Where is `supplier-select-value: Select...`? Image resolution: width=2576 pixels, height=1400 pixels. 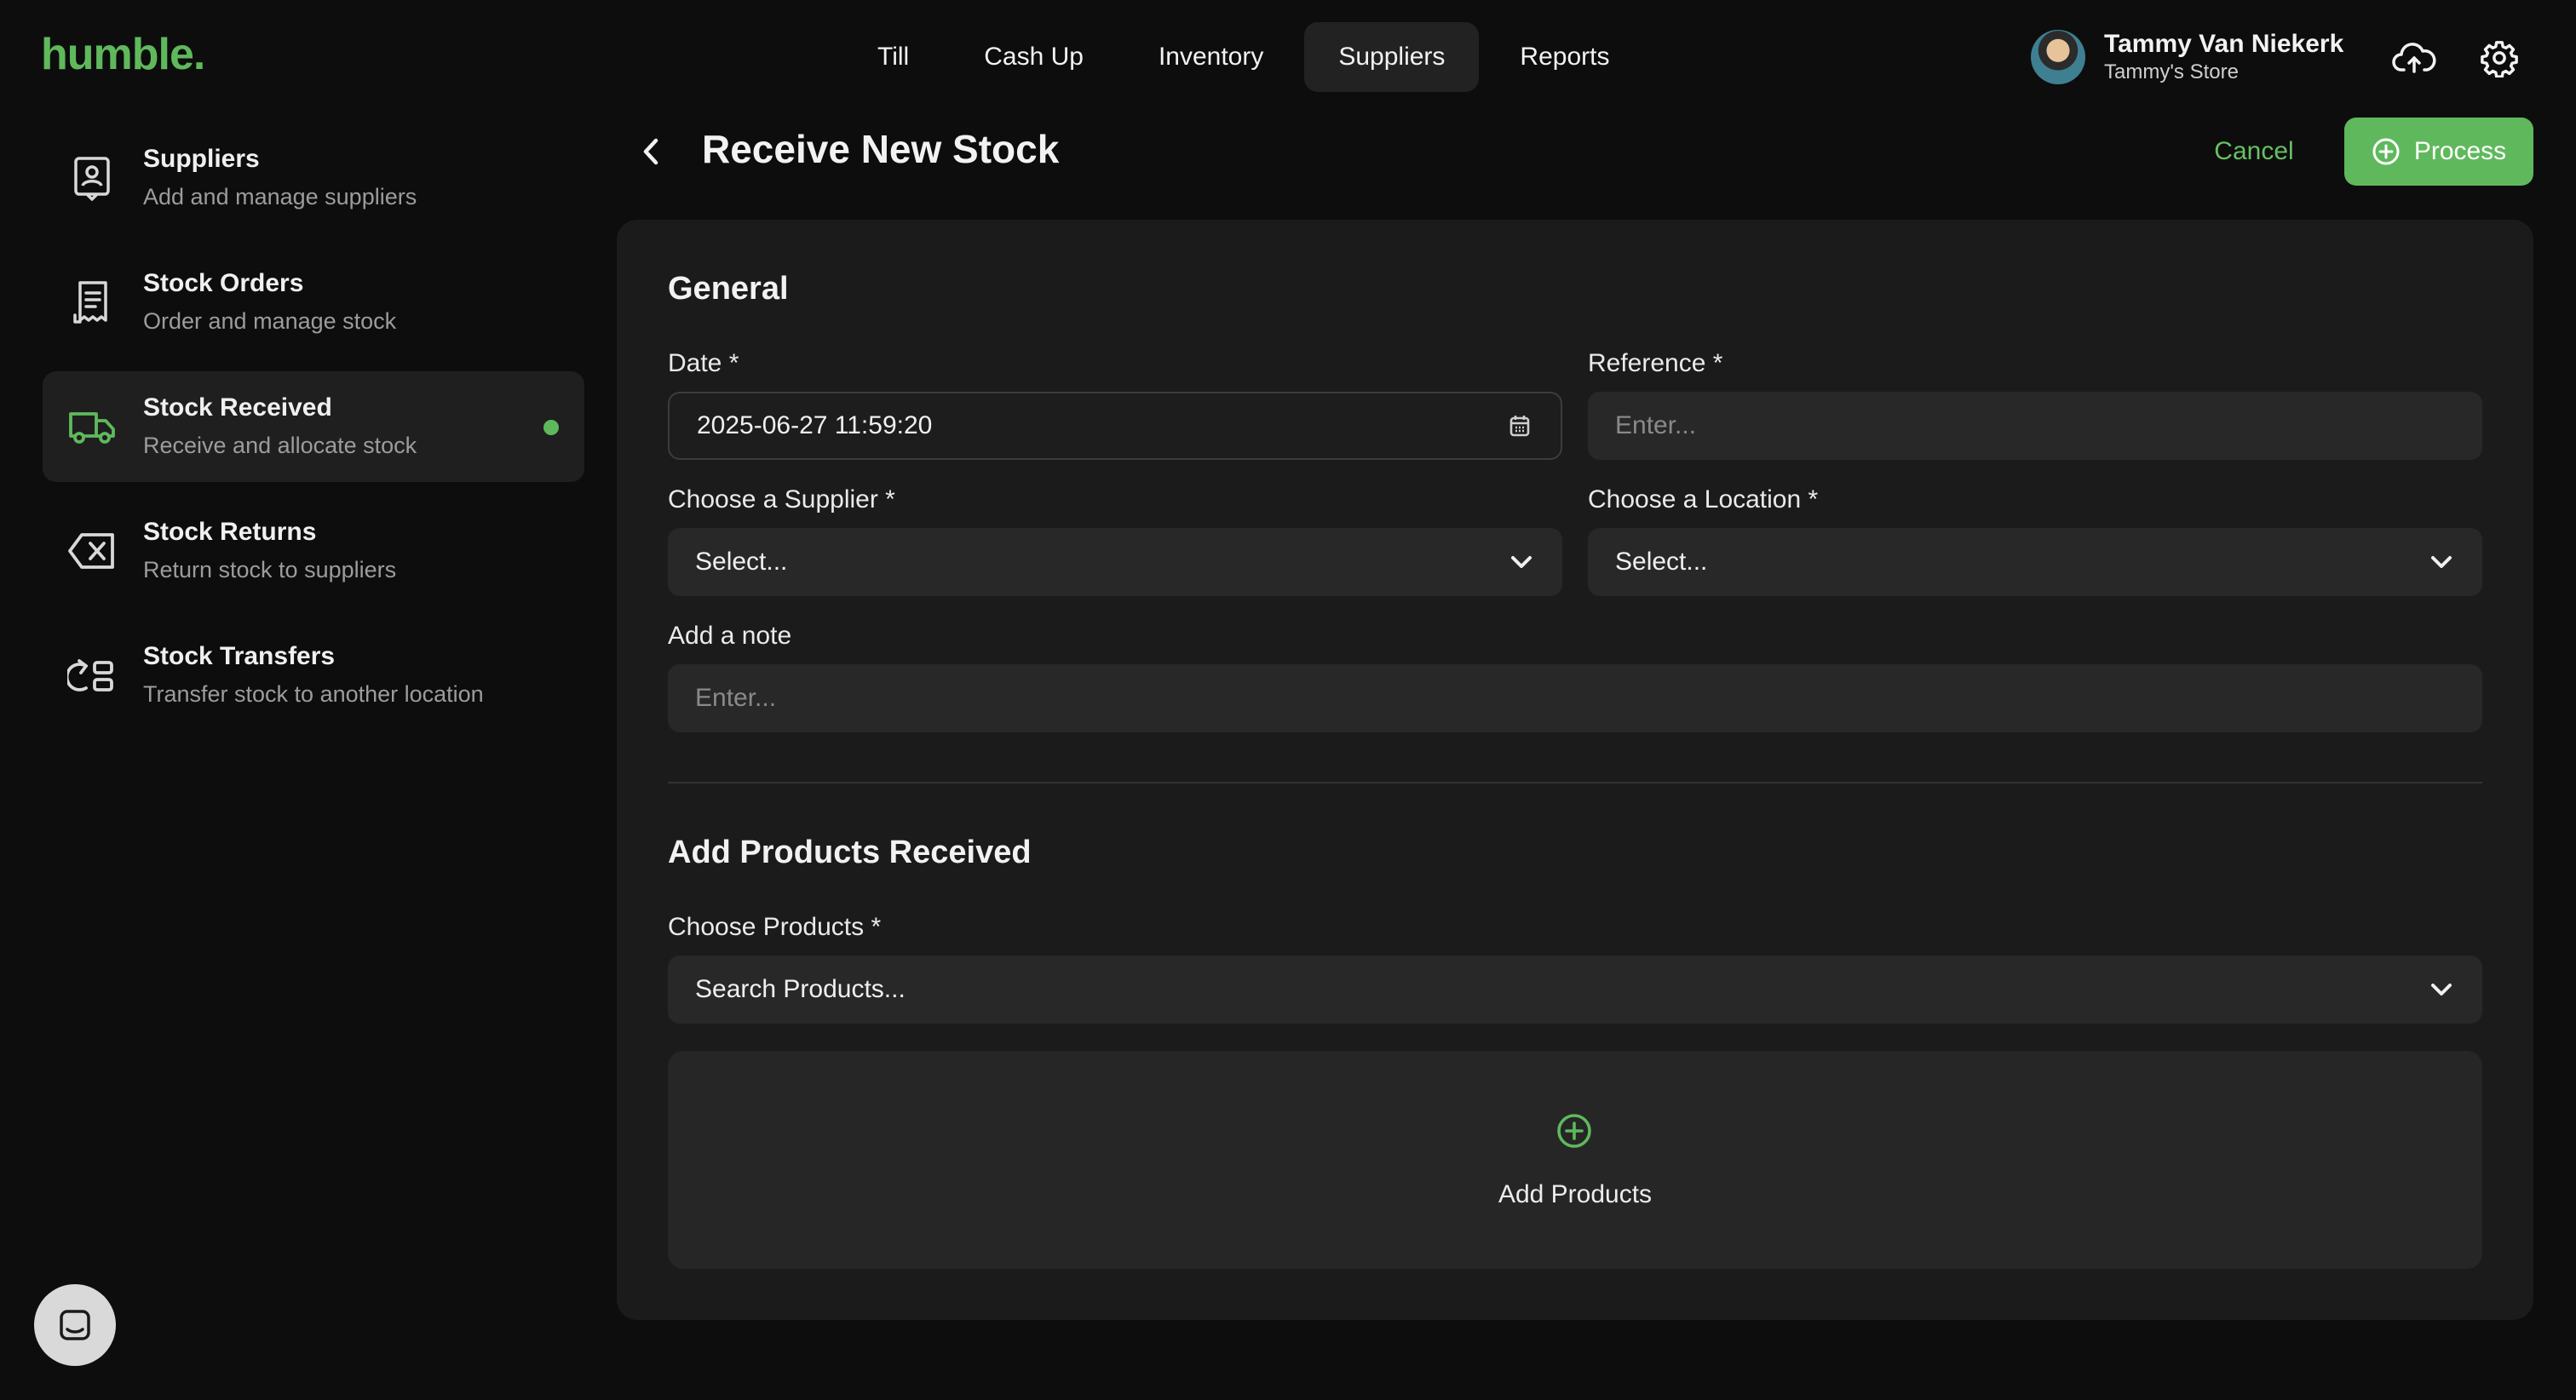
supplier-select-value: Select... is located at coordinates (742, 562).